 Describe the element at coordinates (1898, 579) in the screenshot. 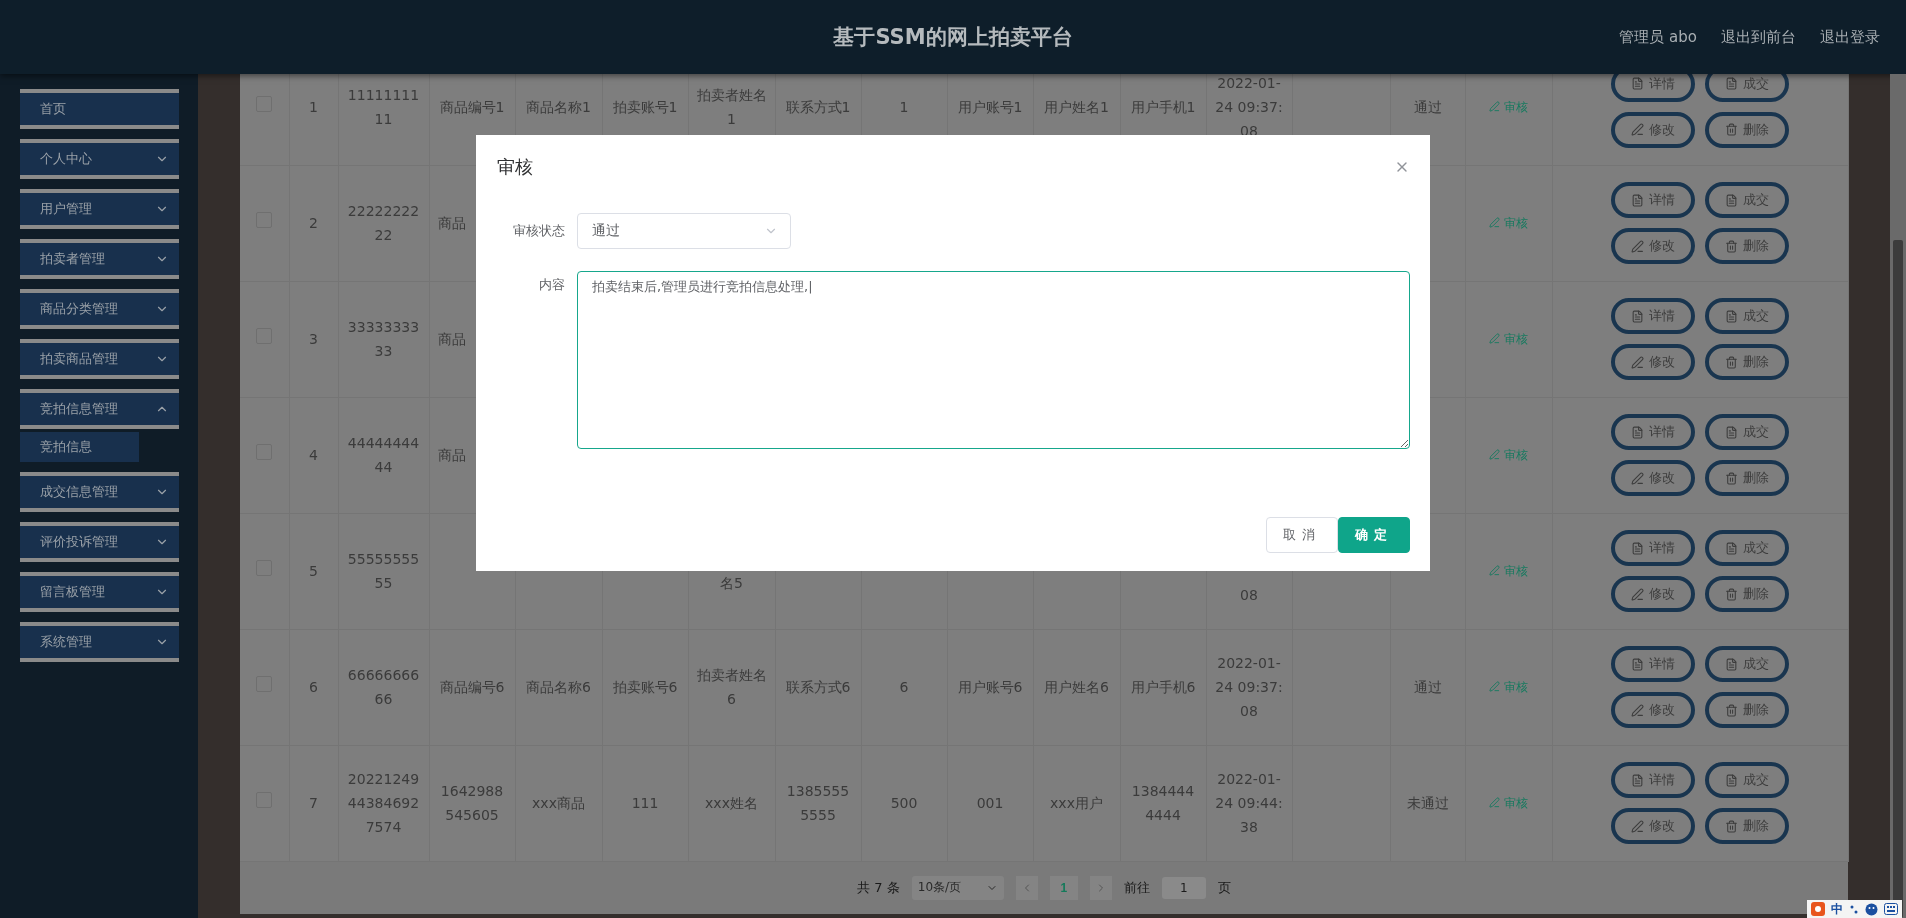

I see `scrollbar-thumb` at that location.